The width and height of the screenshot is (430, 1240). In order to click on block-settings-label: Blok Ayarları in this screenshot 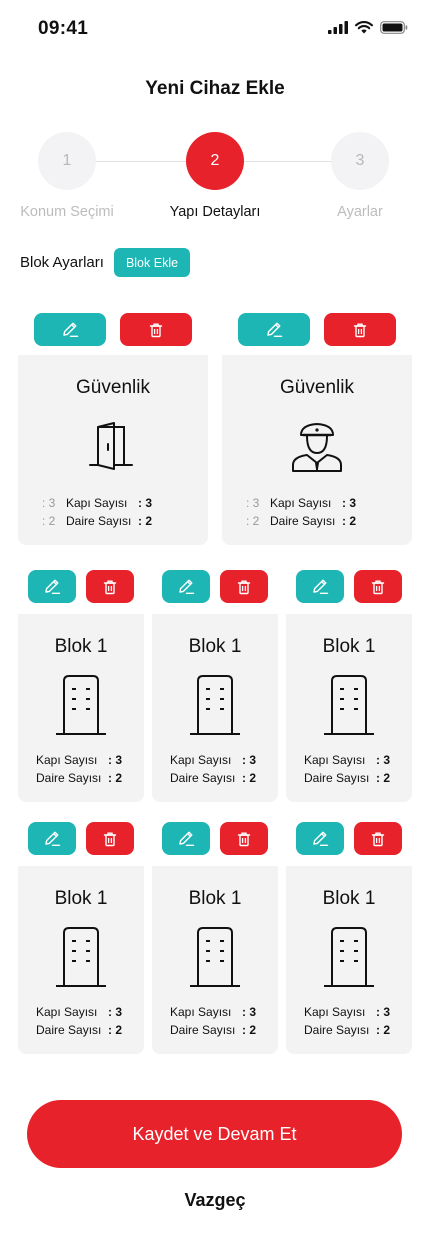, I will do `click(62, 262)`.